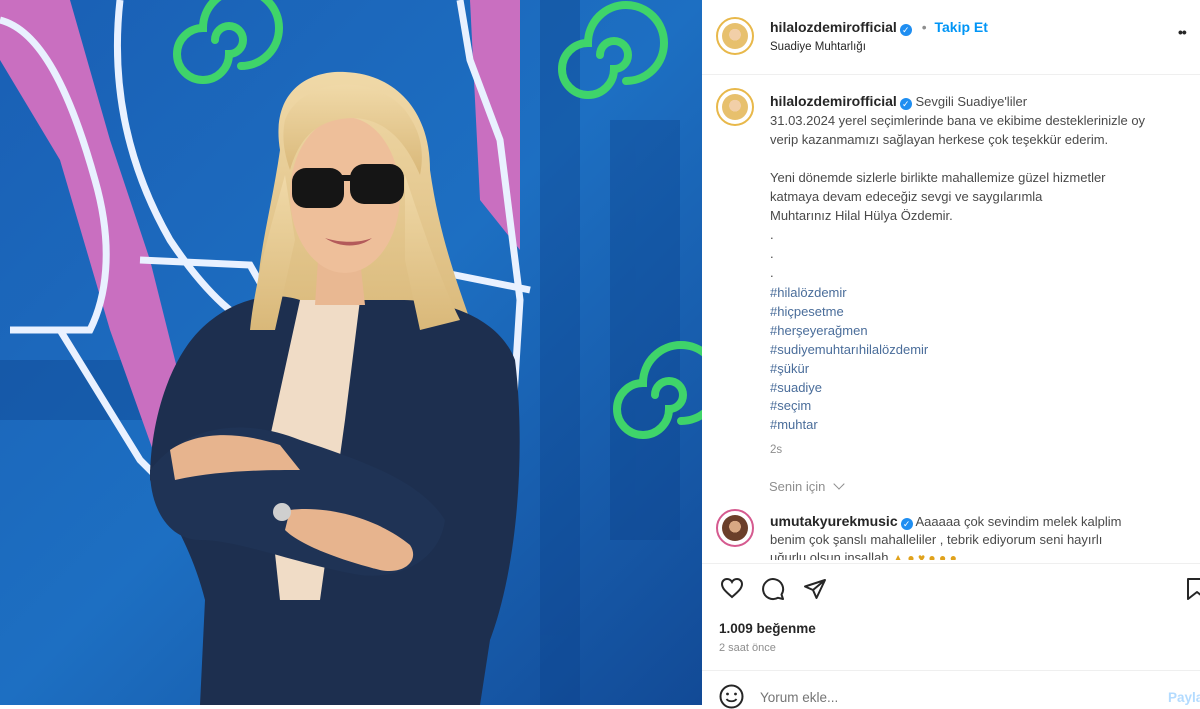  I want to click on chevron-down-icon, so click(839, 484).